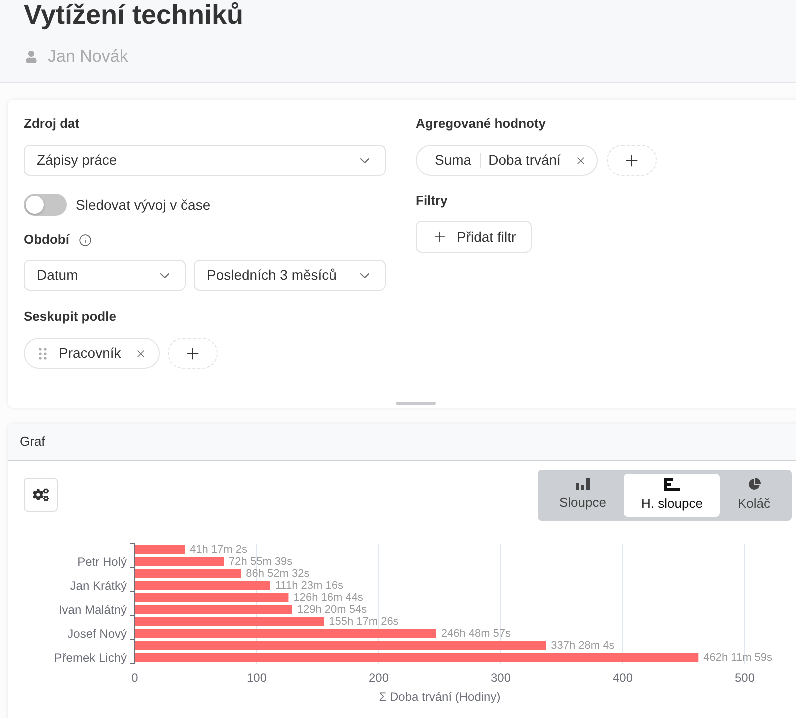  I want to click on chip-label: Pracovník, so click(90, 353).